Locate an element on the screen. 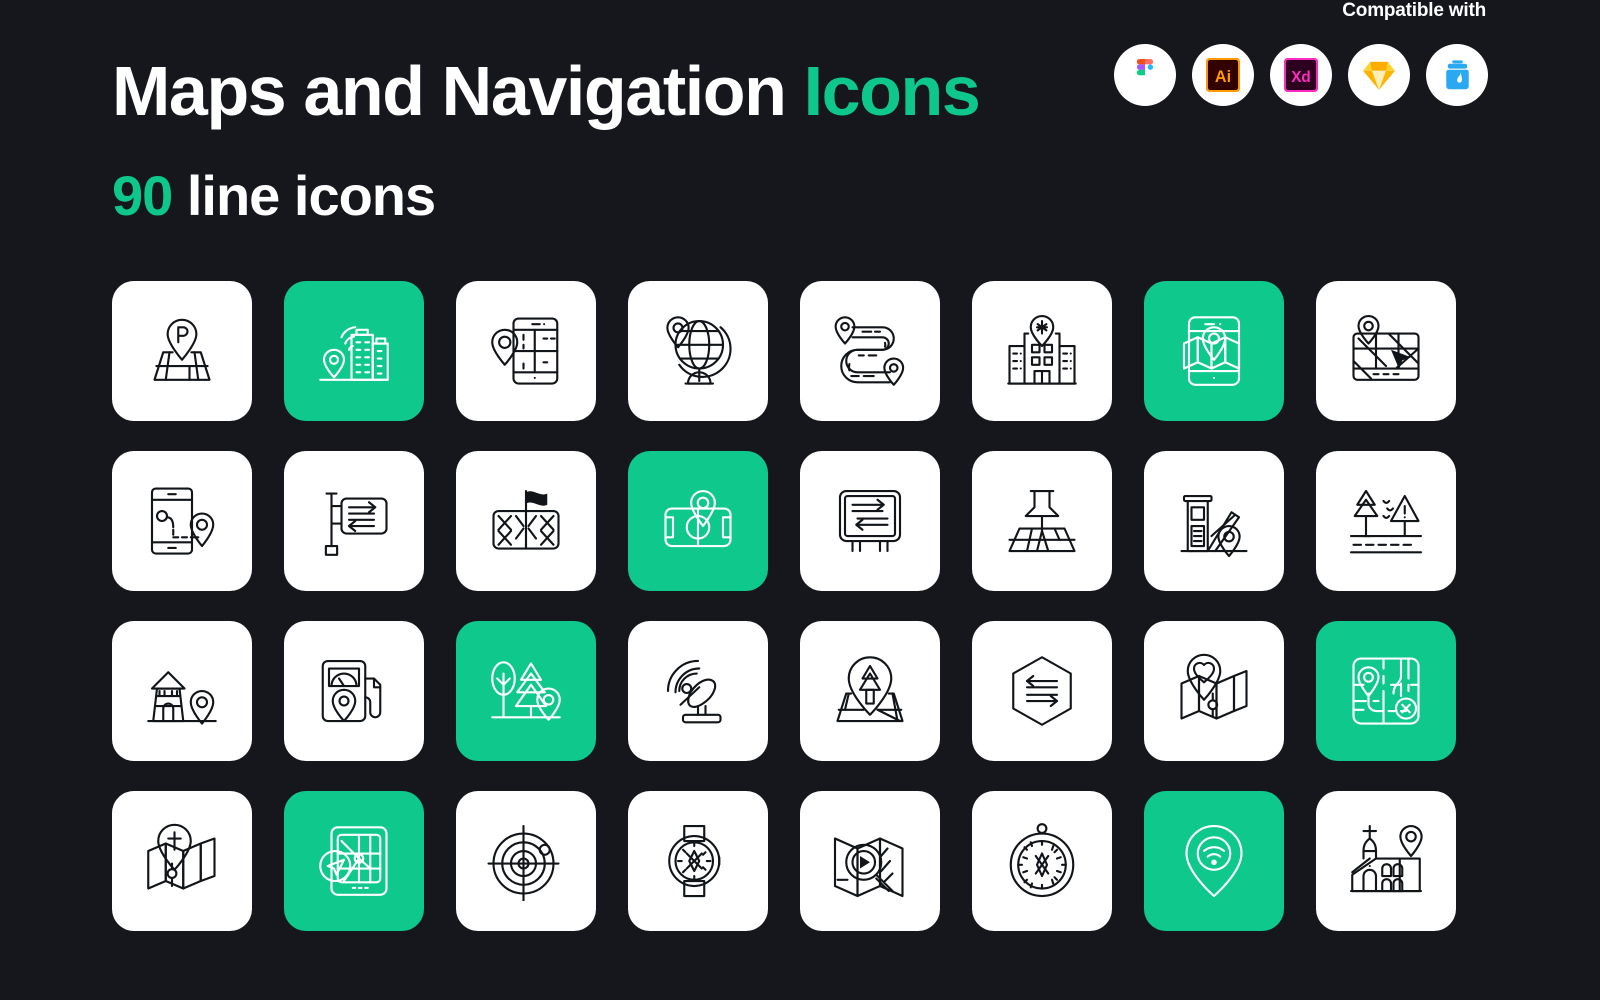  compatible-with-label: Compatible with is located at coordinates (1414, 10).